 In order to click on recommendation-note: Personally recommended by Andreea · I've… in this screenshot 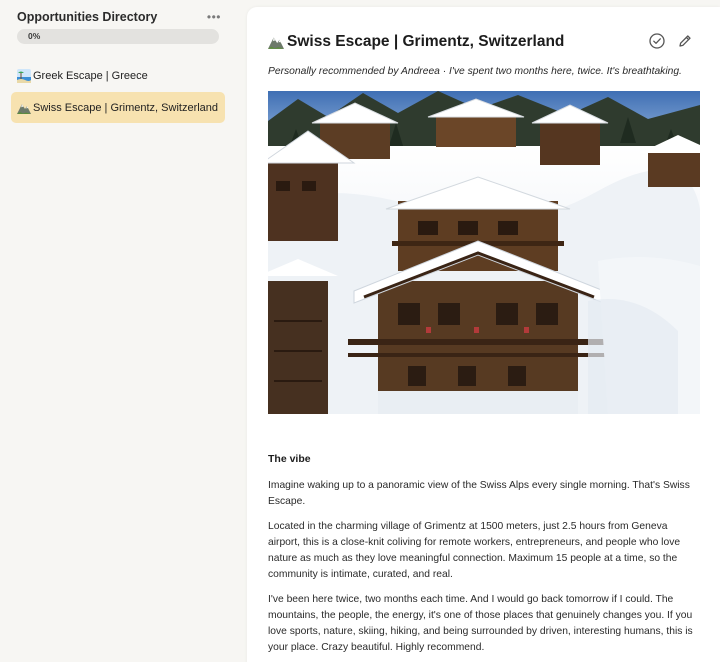, I will do `click(475, 71)`.